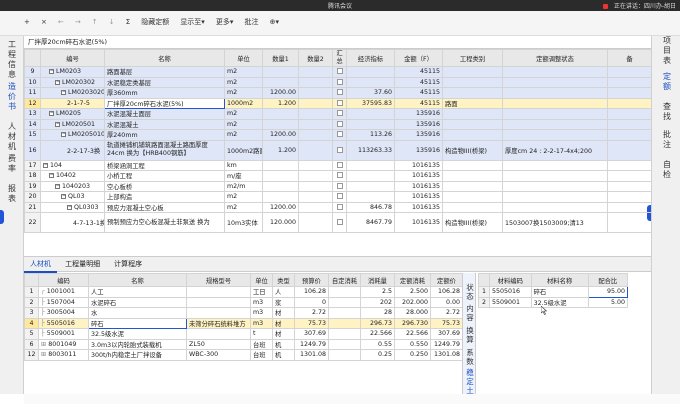 This screenshot has height=404, width=680. Describe the element at coordinates (607, 280) in the screenshot. I see `ratio-col-ratio: 配合比` at that location.